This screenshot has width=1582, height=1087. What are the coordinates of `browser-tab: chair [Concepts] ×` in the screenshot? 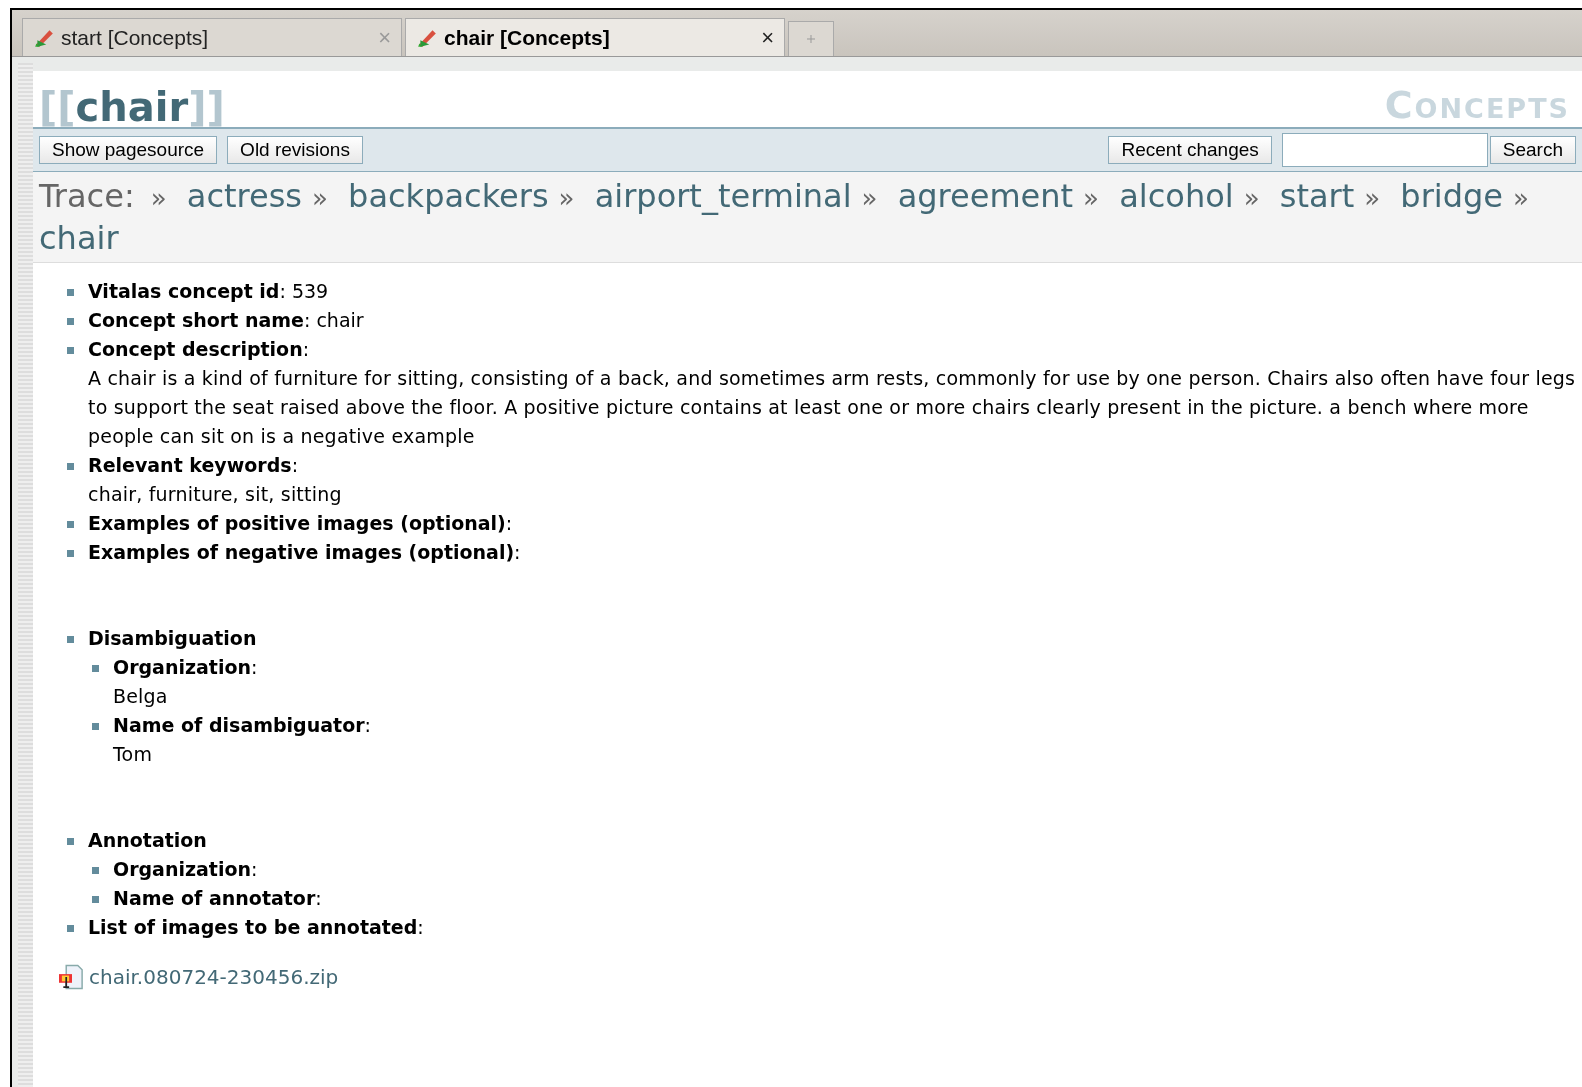 It's located at (595, 37).